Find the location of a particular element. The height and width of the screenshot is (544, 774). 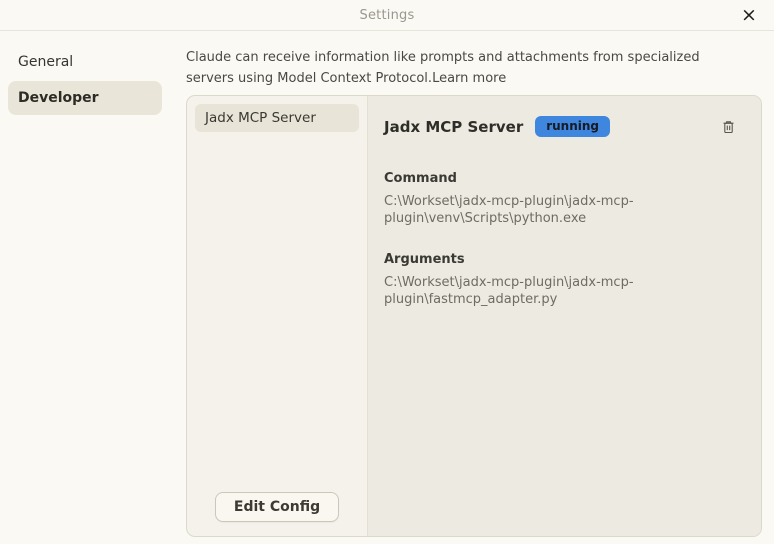

titlebar: Settings × is located at coordinates (387, 15).